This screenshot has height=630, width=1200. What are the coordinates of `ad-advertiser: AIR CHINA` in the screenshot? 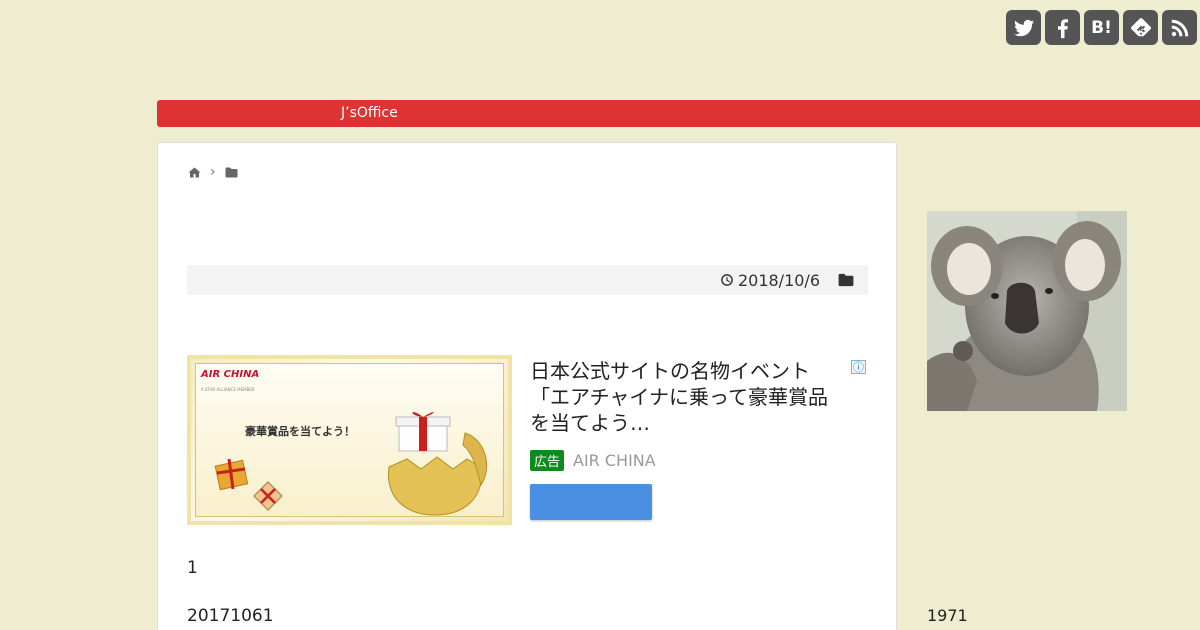 It's located at (614, 460).